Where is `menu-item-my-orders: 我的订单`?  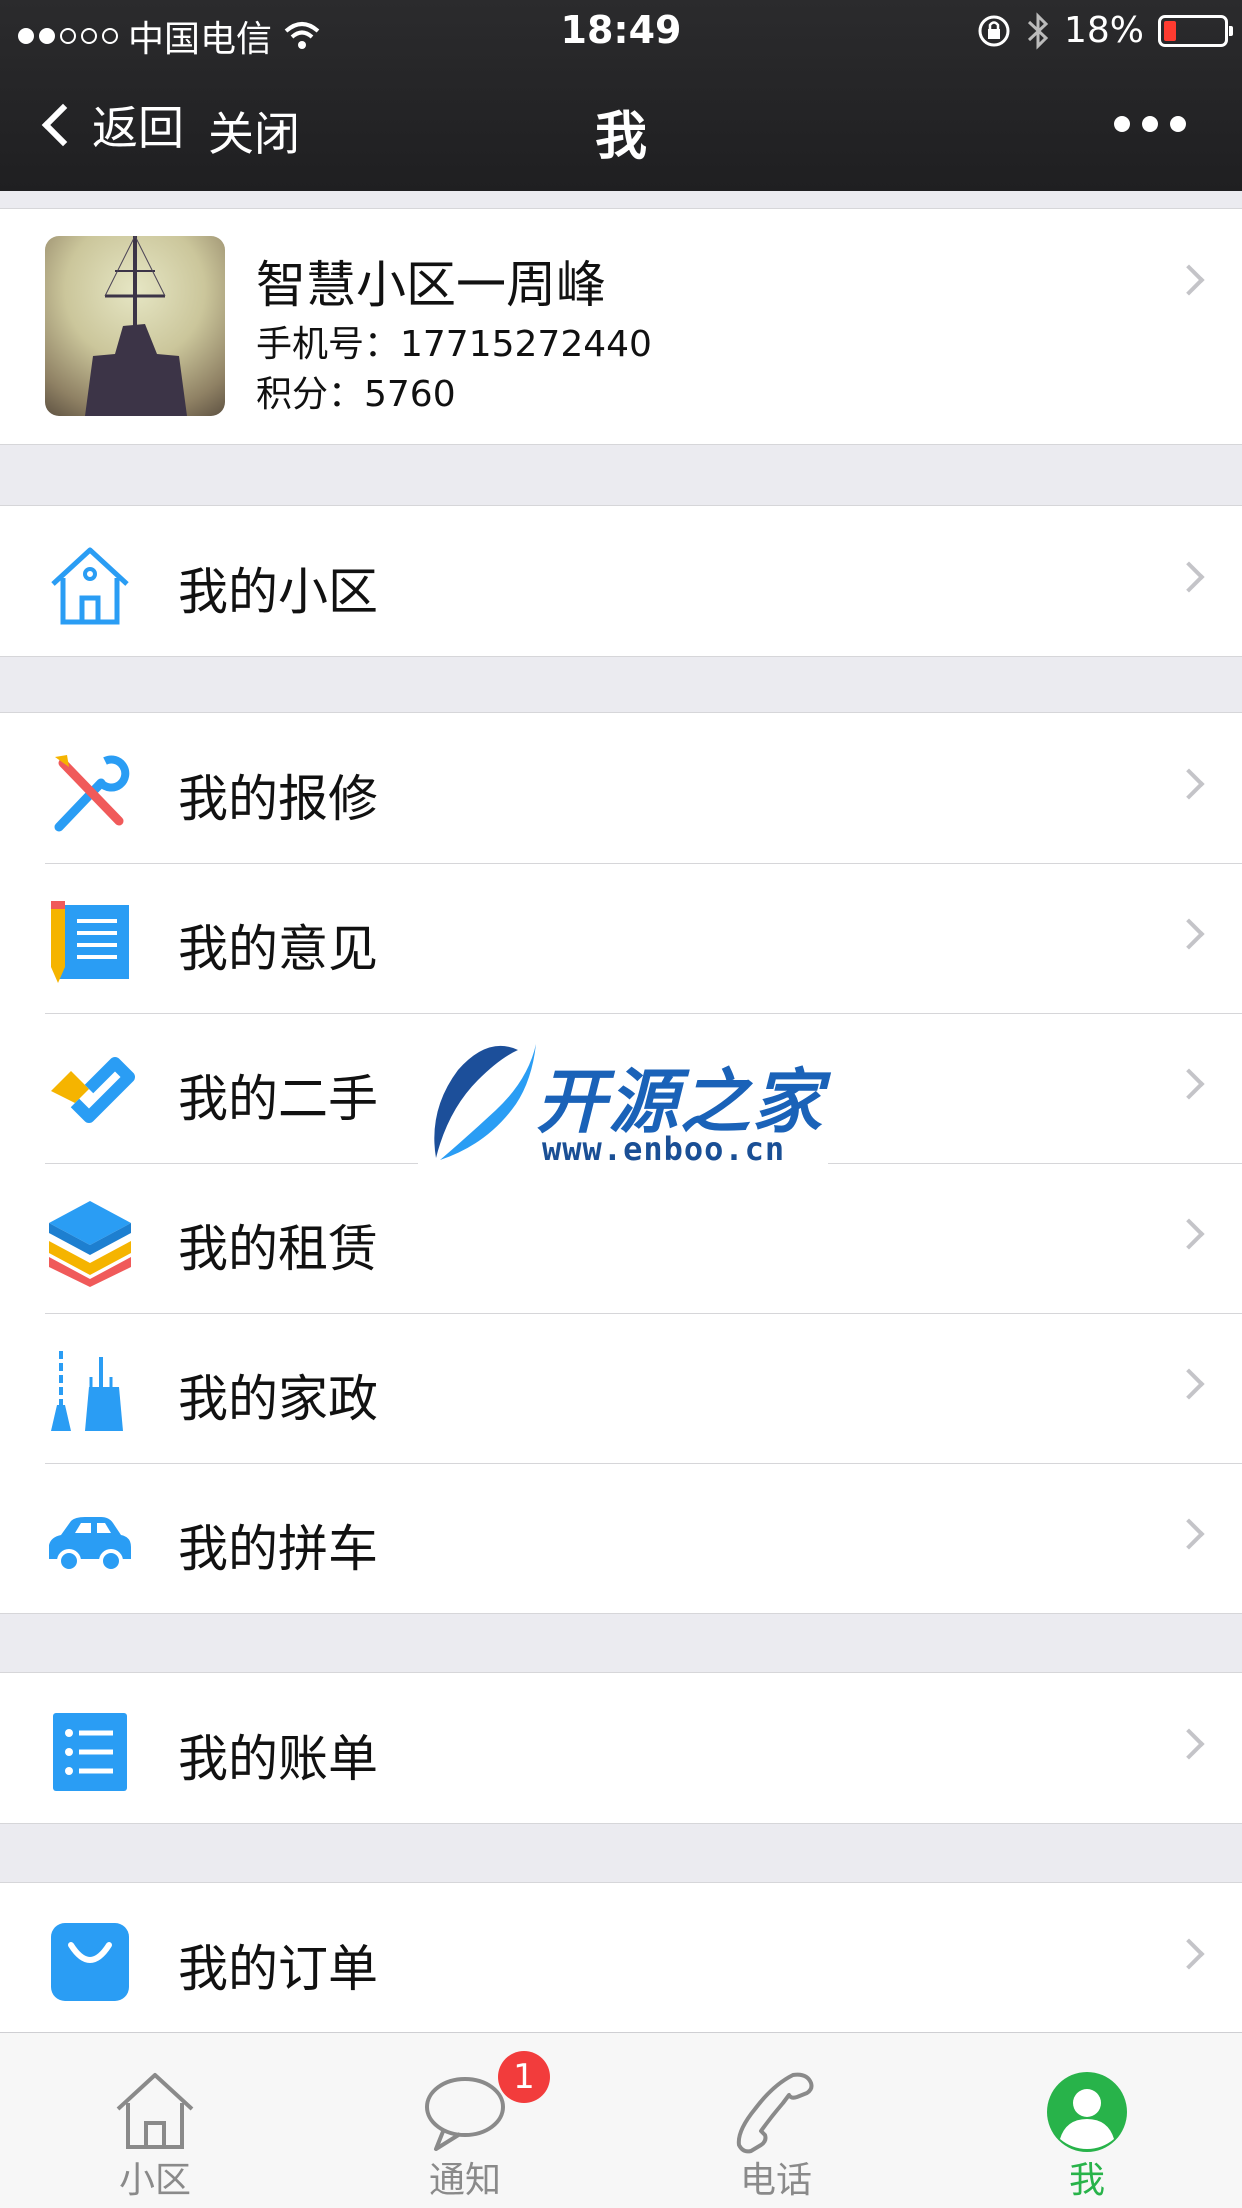
menu-item-my-orders: 我的订单 is located at coordinates (621, 1958).